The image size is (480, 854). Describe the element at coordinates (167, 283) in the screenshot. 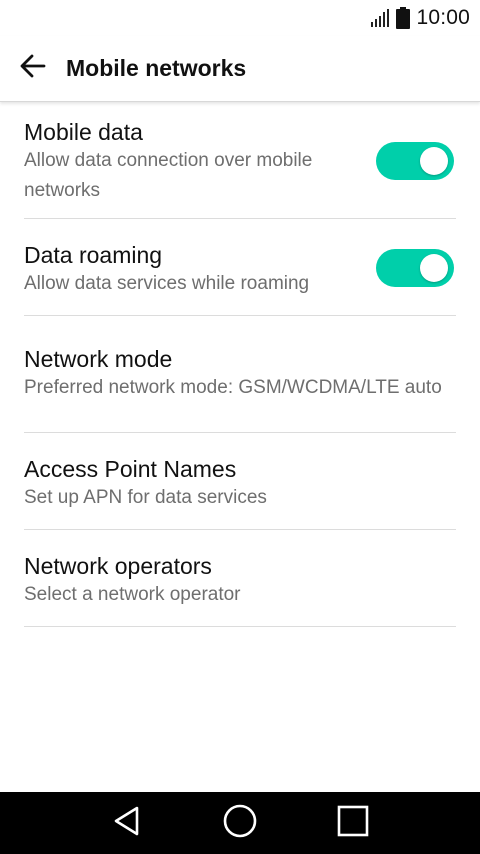

I see `setting-summary: Allow data services while roaming` at that location.